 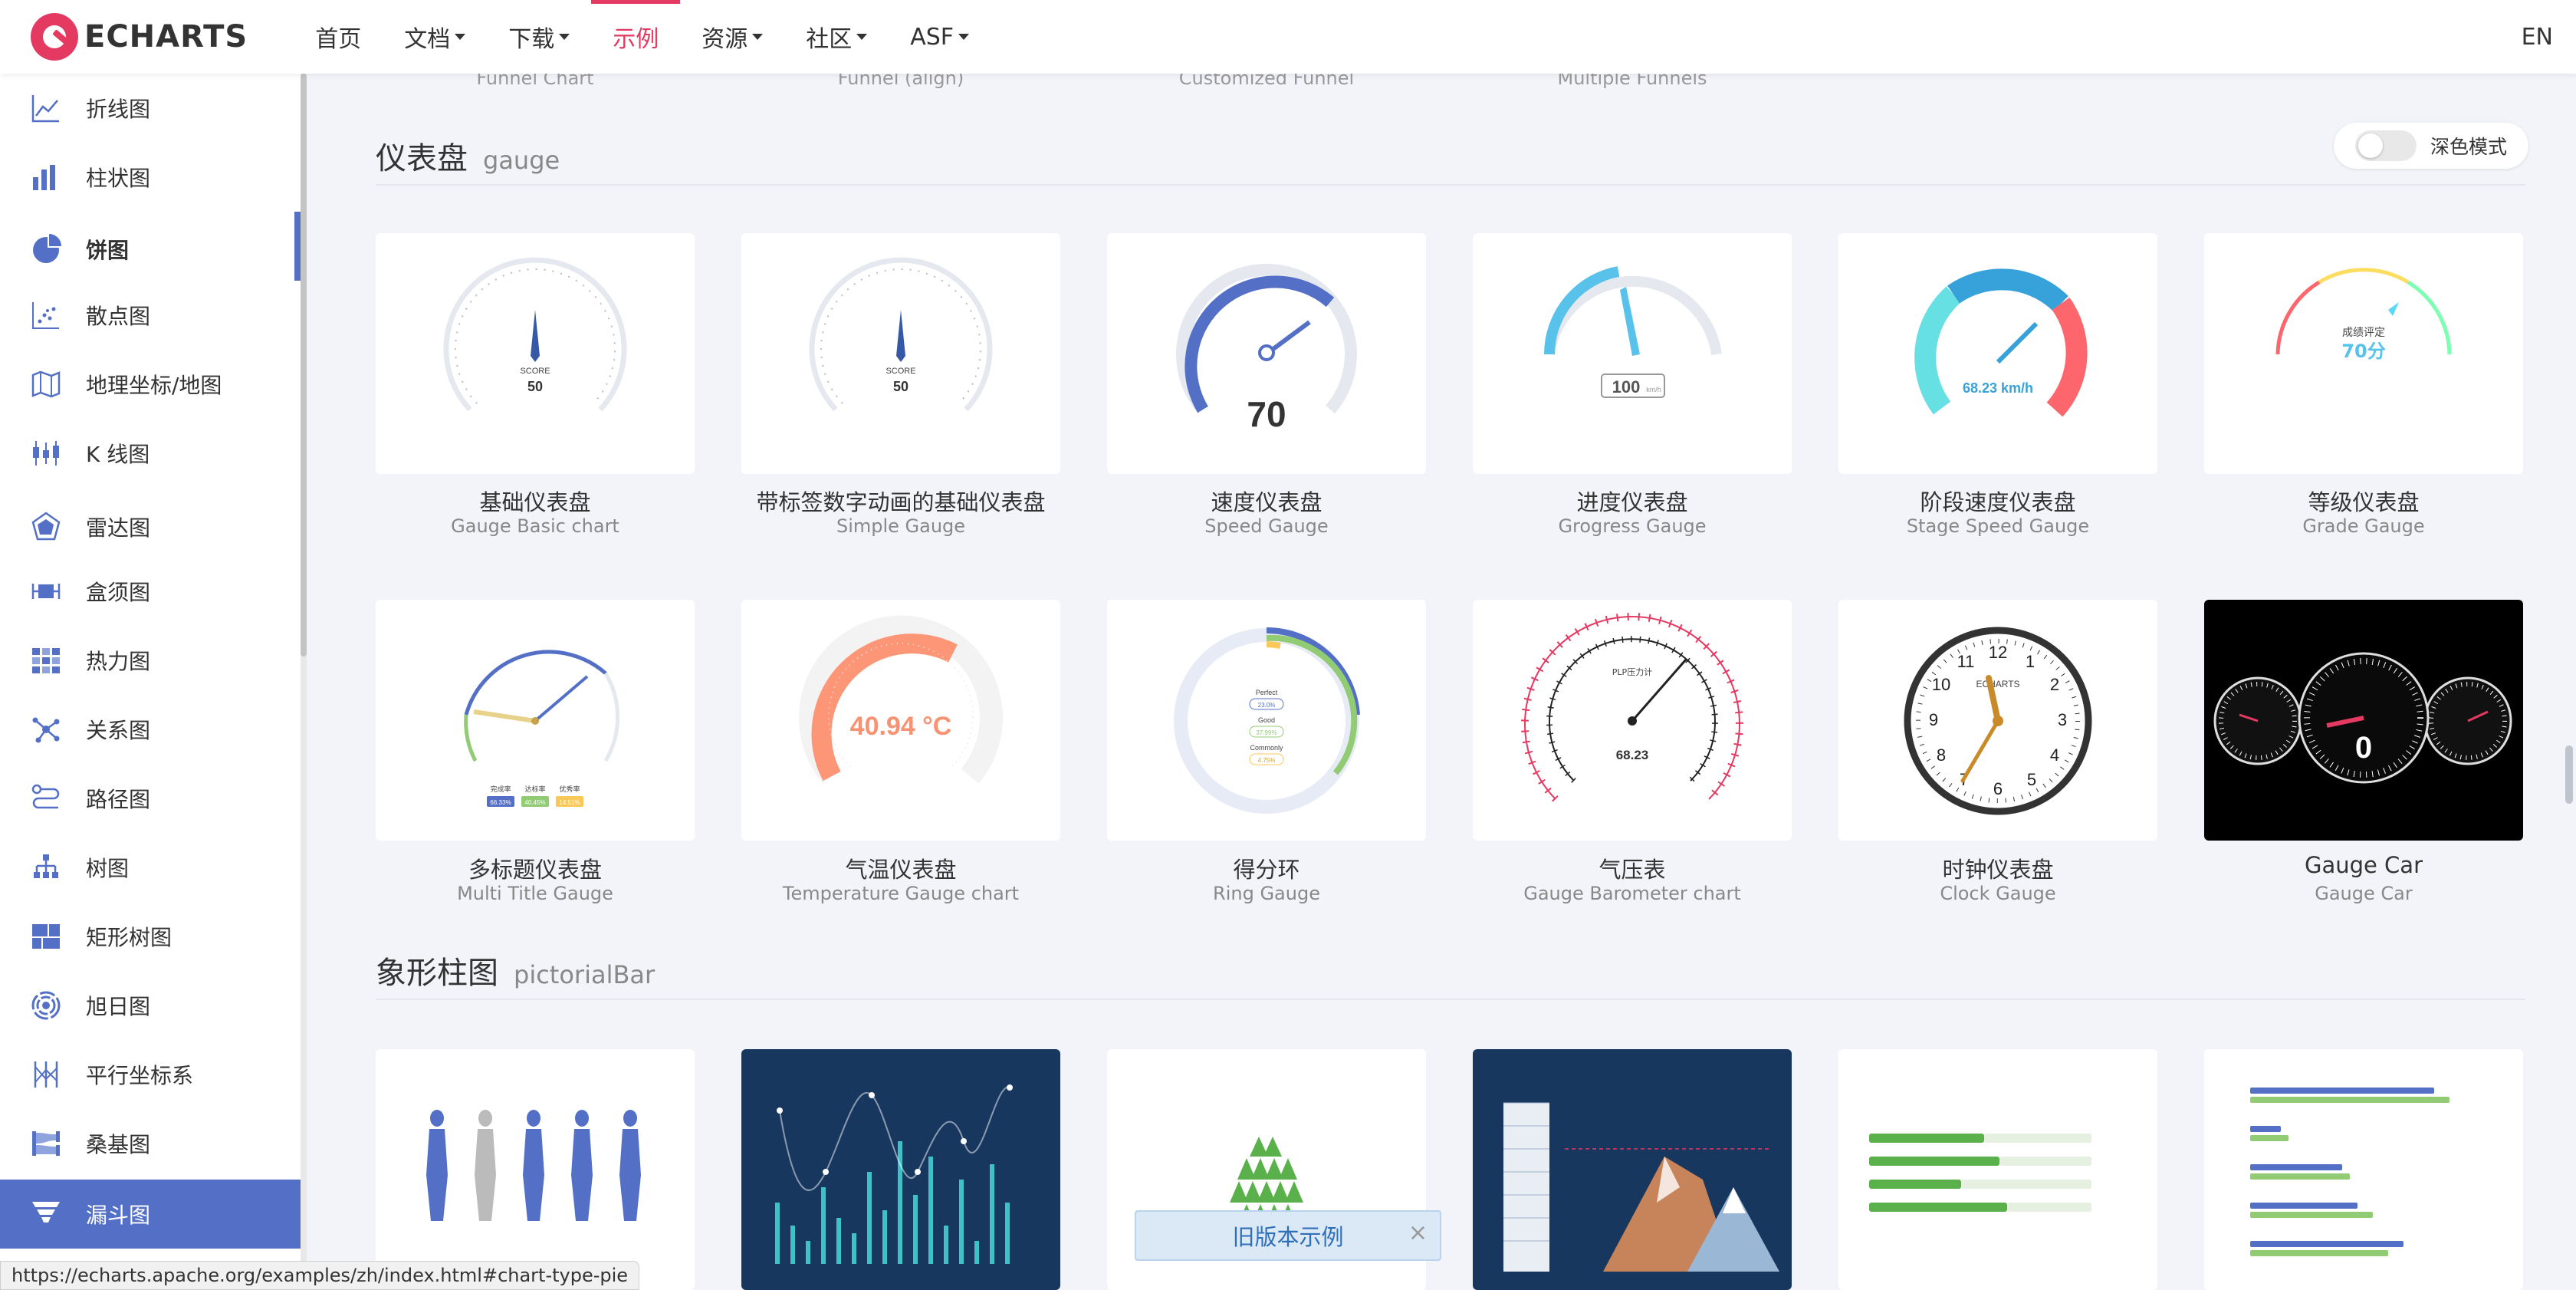 What do you see at coordinates (1267, 501) in the screenshot?
I see `card-title: 速度仪表盘` at bounding box center [1267, 501].